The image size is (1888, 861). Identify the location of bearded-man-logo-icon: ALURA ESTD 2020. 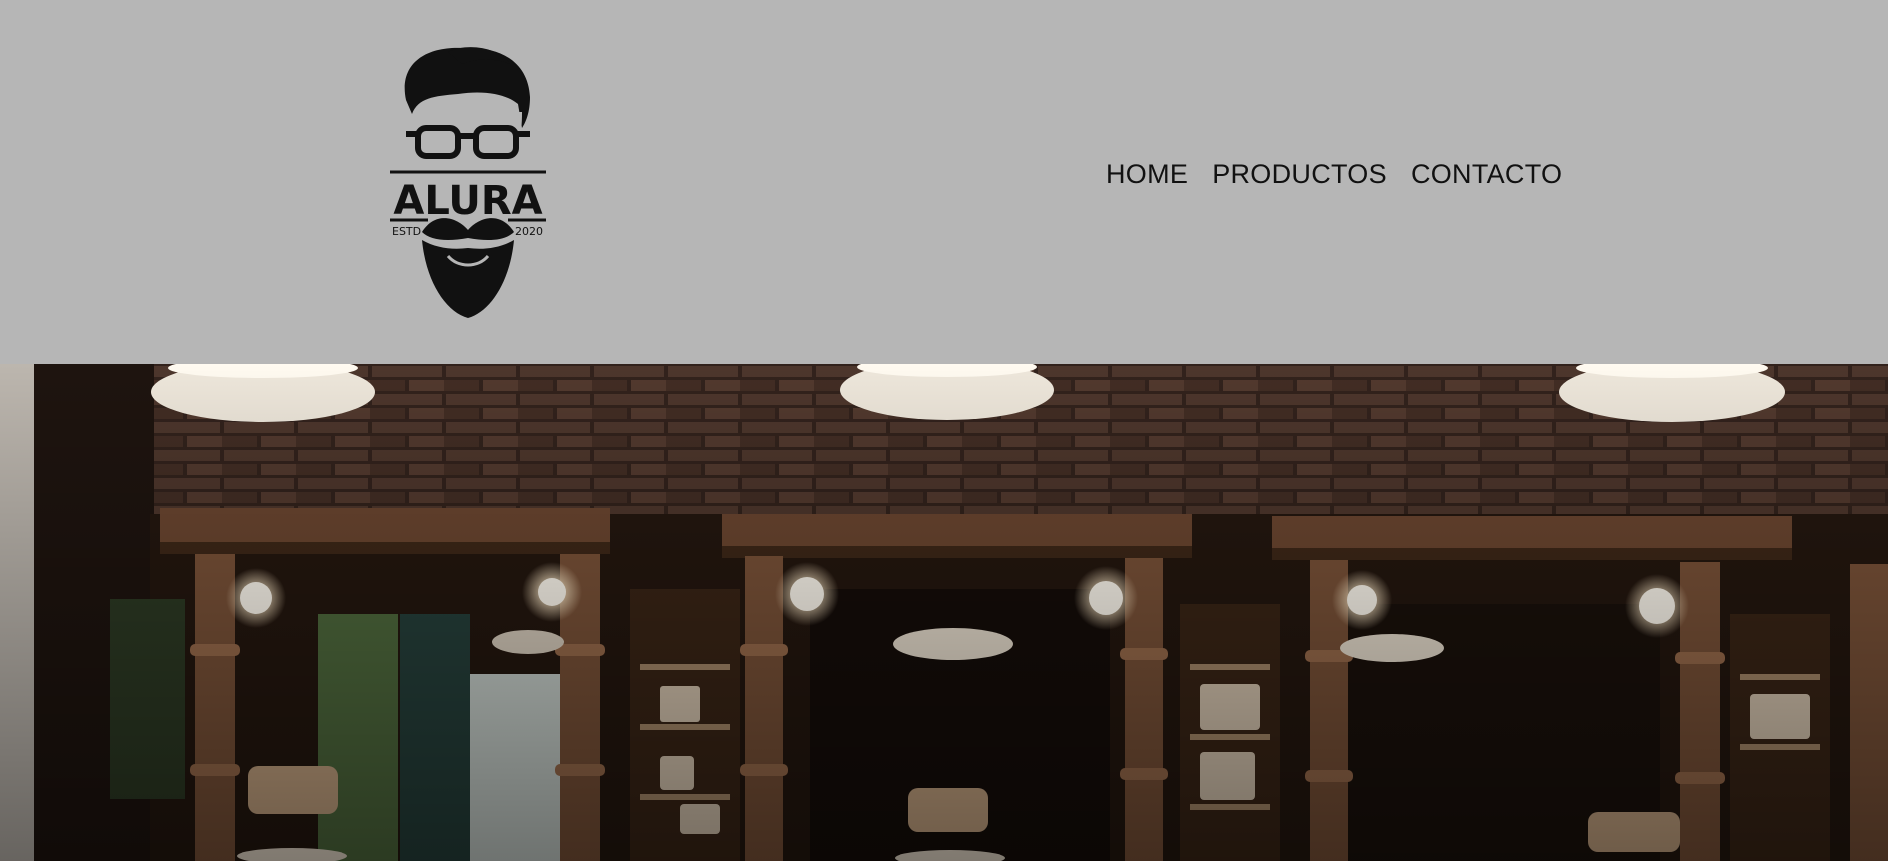
(468, 182).